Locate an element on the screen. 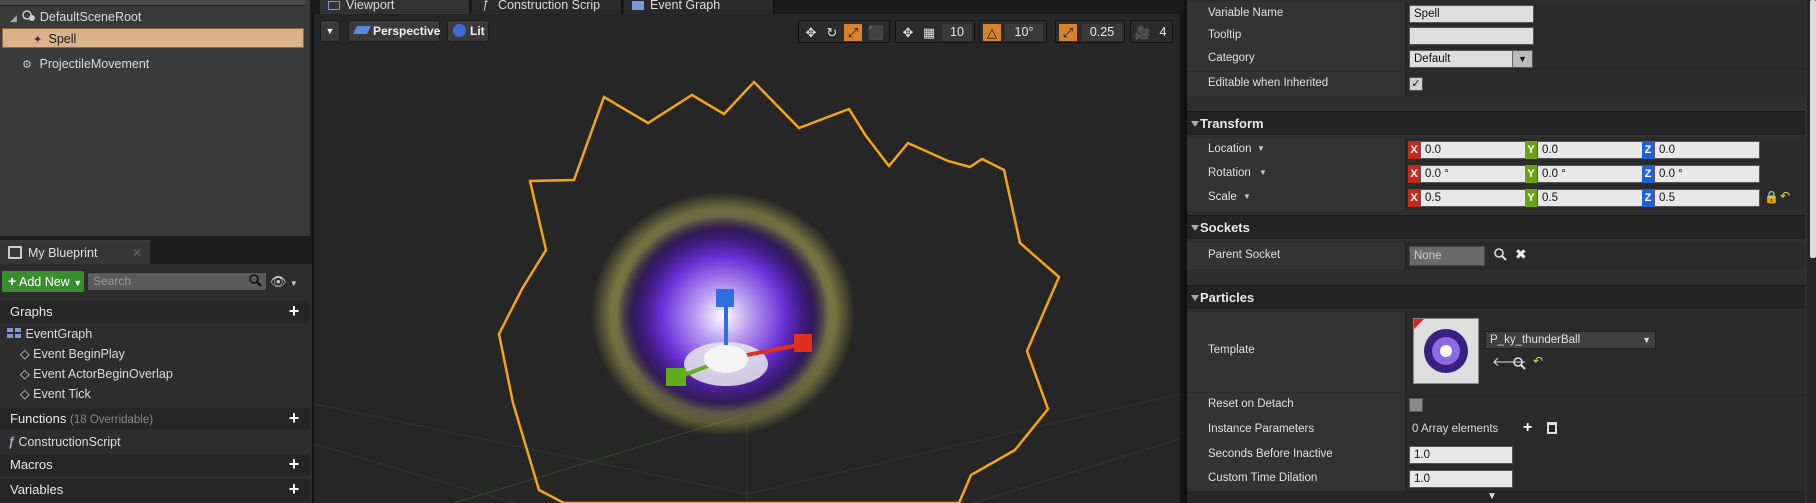 The width and height of the screenshot is (1816, 503). rotation-snap-value: 10° is located at coordinates (1024, 32).